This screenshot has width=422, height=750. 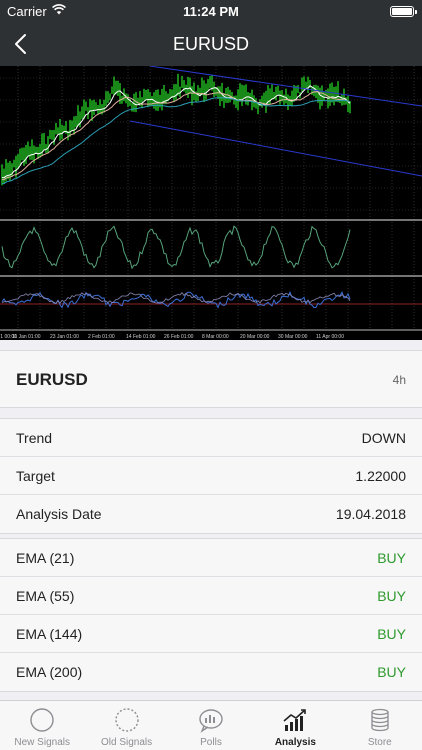 What do you see at coordinates (211, 438) in the screenshot?
I see `detail-row-trend: Trend DOWN` at bounding box center [211, 438].